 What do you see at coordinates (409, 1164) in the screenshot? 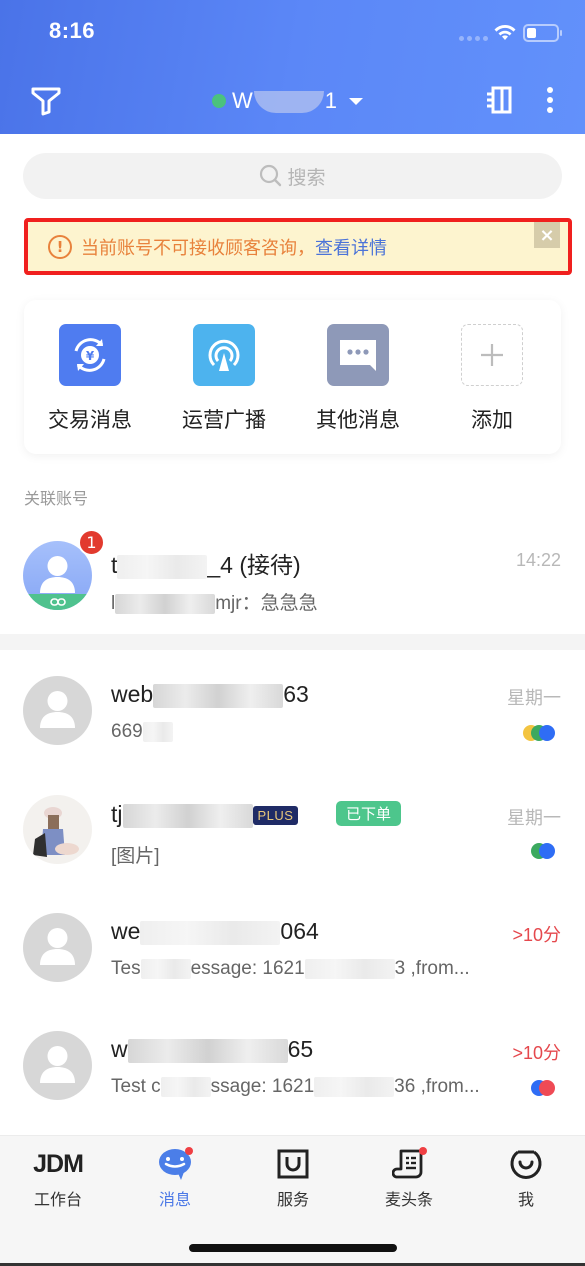
I see `news-scroll-icon` at bounding box center [409, 1164].